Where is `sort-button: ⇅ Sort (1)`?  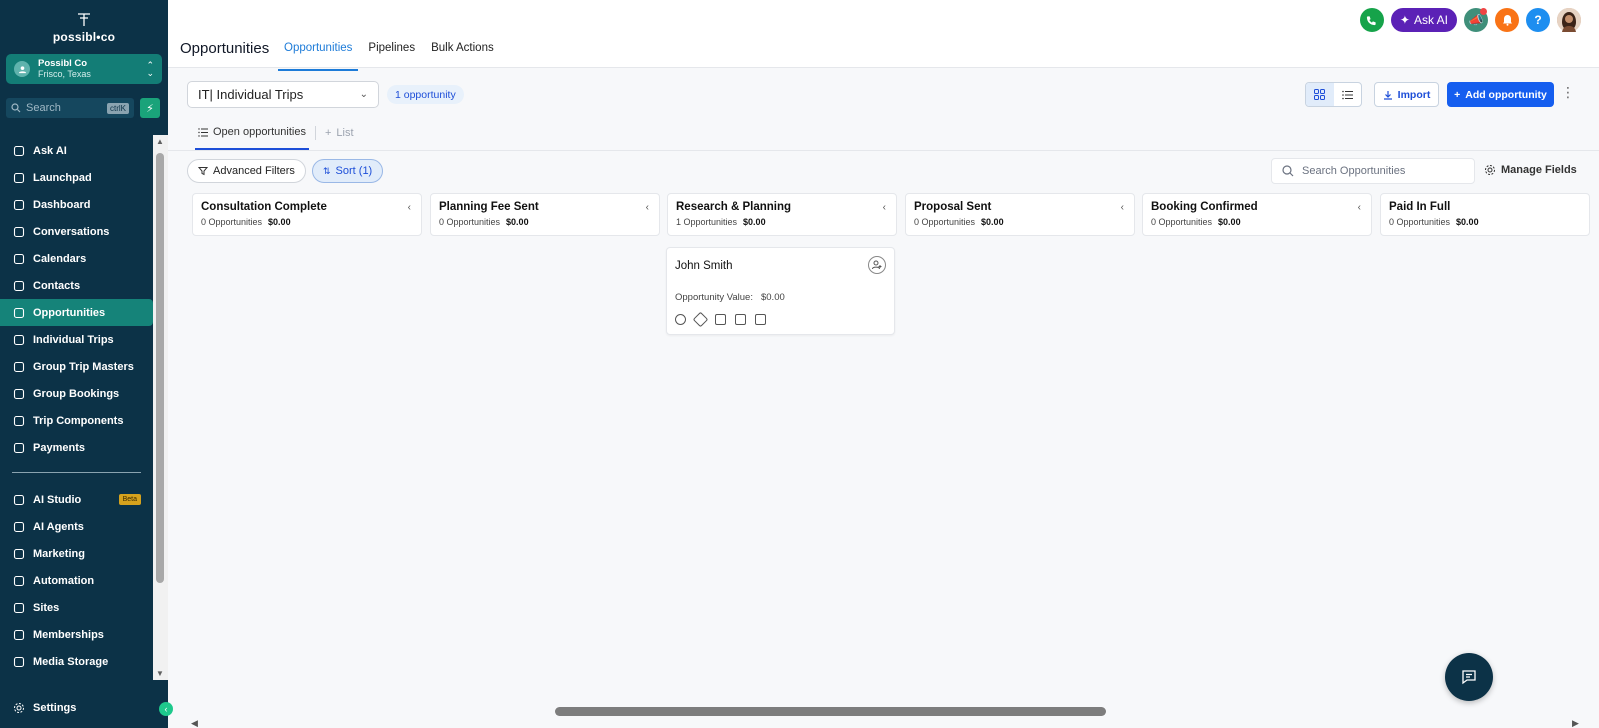
sort-button: ⇅ Sort (1) is located at coordinates (348, 171).